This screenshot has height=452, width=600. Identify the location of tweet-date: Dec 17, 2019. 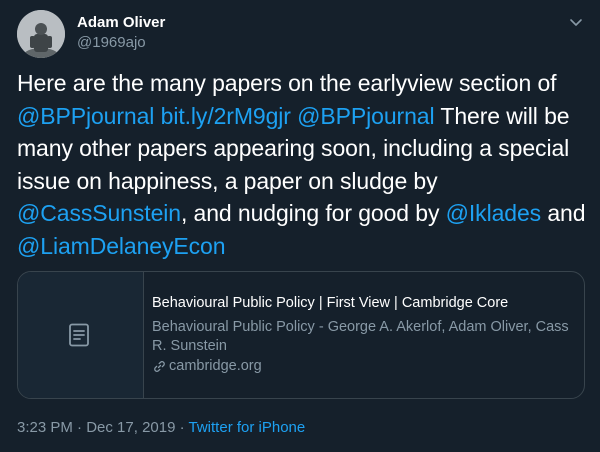
(130, 427).